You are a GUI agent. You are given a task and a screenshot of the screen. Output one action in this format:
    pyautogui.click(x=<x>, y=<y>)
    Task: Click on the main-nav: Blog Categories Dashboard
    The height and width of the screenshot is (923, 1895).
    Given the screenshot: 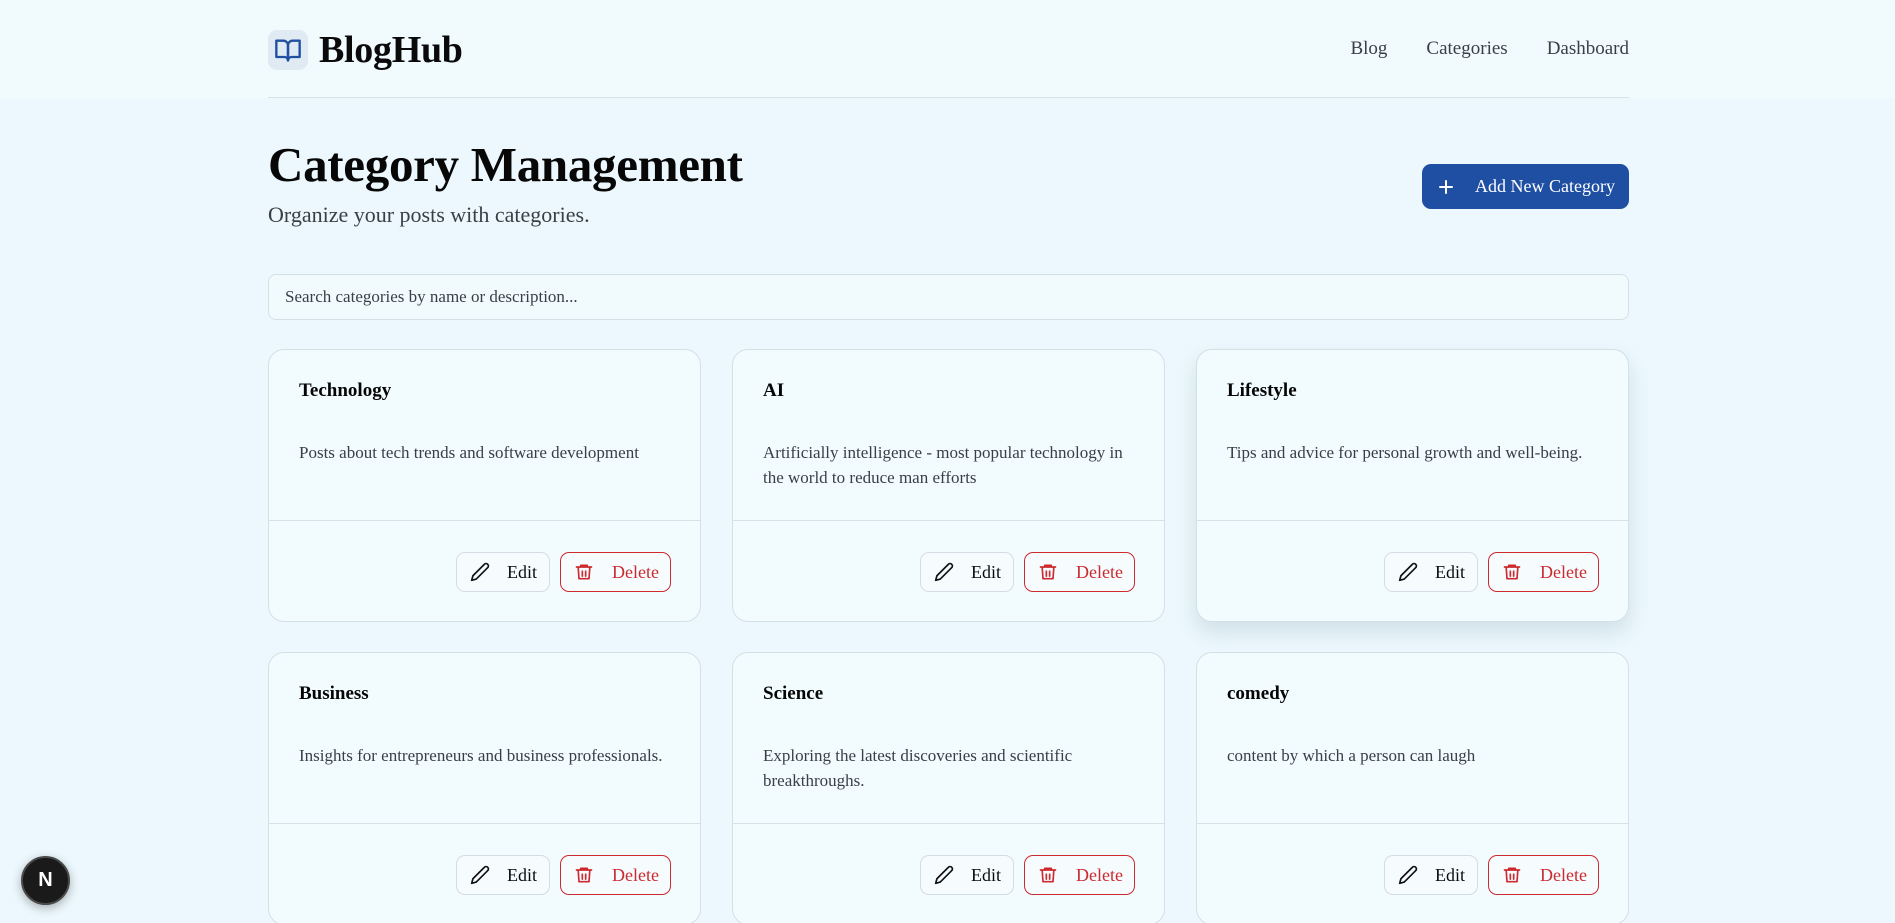 What is the action you would take?
    pyautogui.click(x=1489, y=49)
    